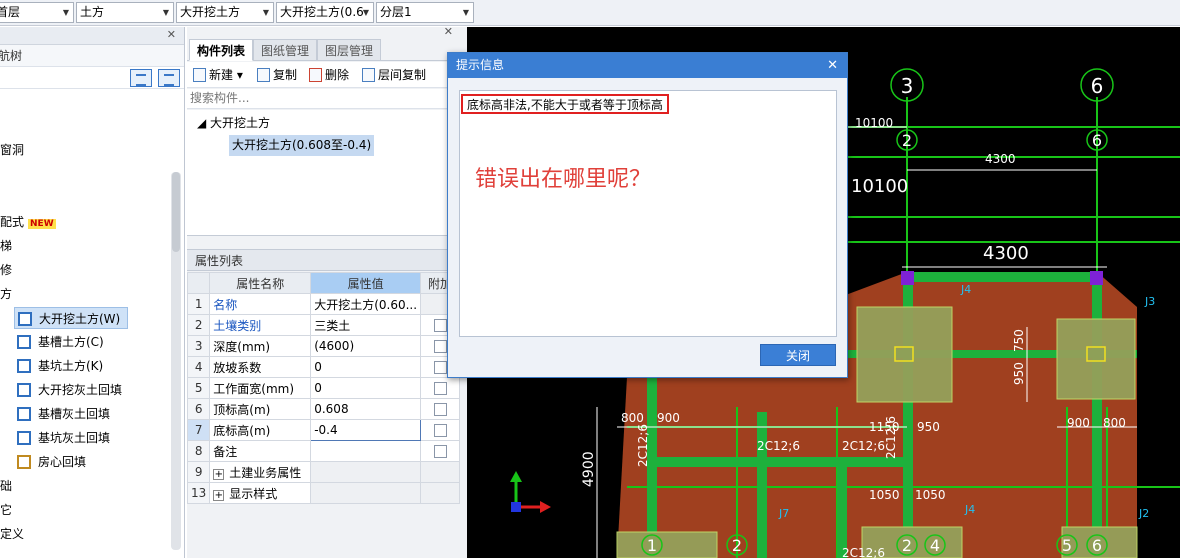 This screenshot has width=1180, height=558. I want to click on table-row: 5 工作面宽(mm) 0, so click(323, 388).